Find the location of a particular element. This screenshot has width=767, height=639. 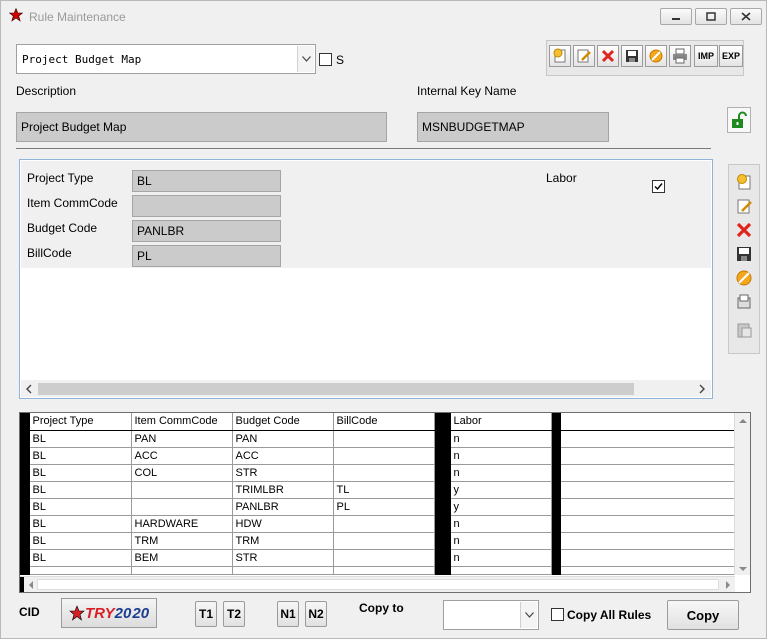

table-row: BL HARDWARE HDW n is located at coordinates (378, 524).